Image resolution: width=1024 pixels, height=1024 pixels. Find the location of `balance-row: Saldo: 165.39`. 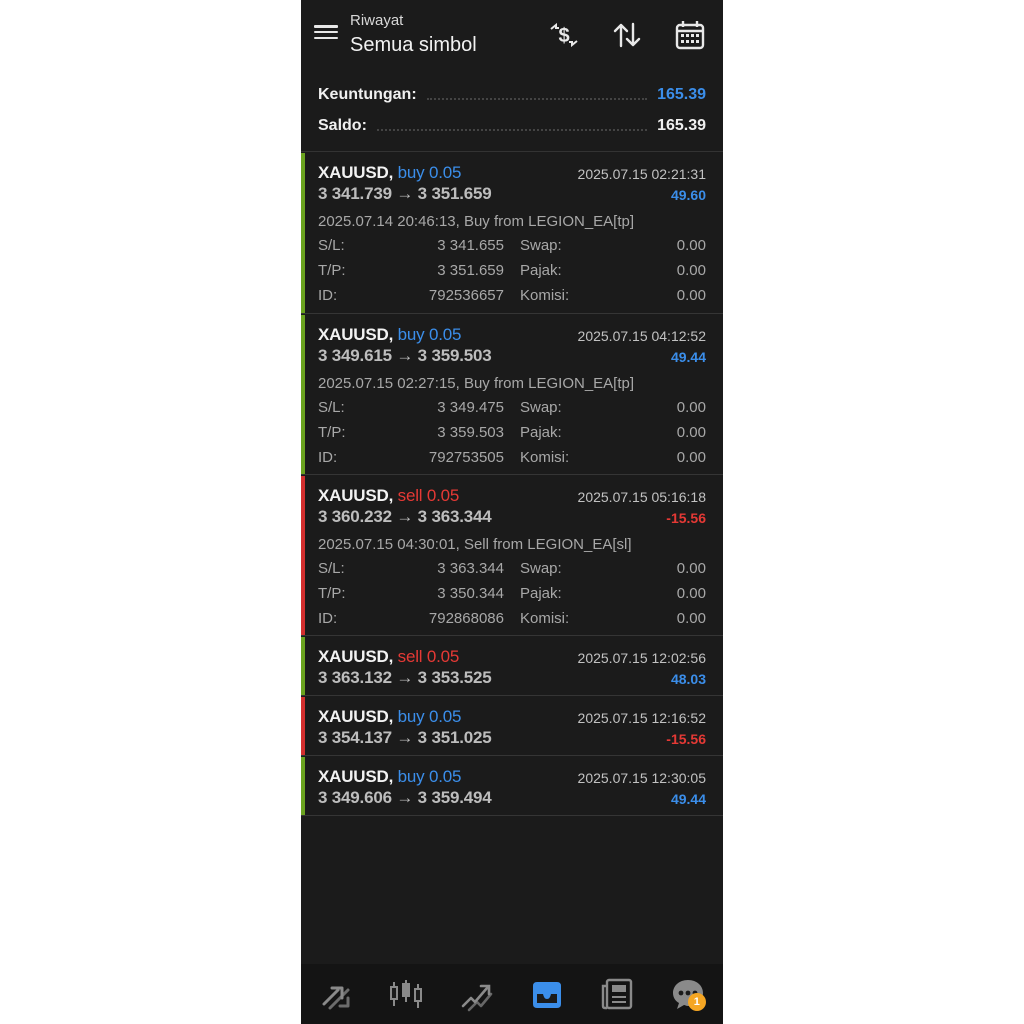

balance-row: Saldo: 165.39 is located at coordinates (512, 126).